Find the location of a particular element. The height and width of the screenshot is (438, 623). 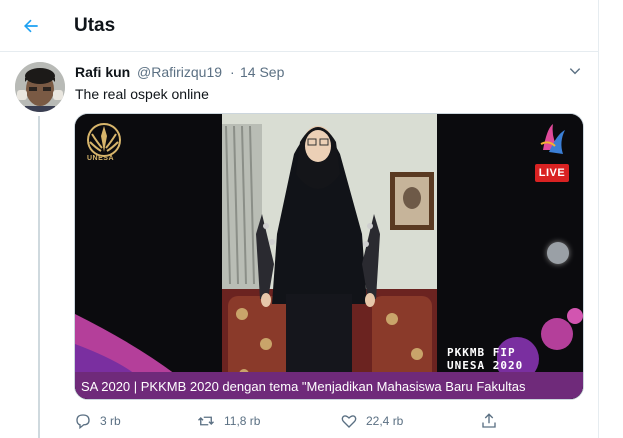

page-header: Utas is located at coordinates (299, 26).